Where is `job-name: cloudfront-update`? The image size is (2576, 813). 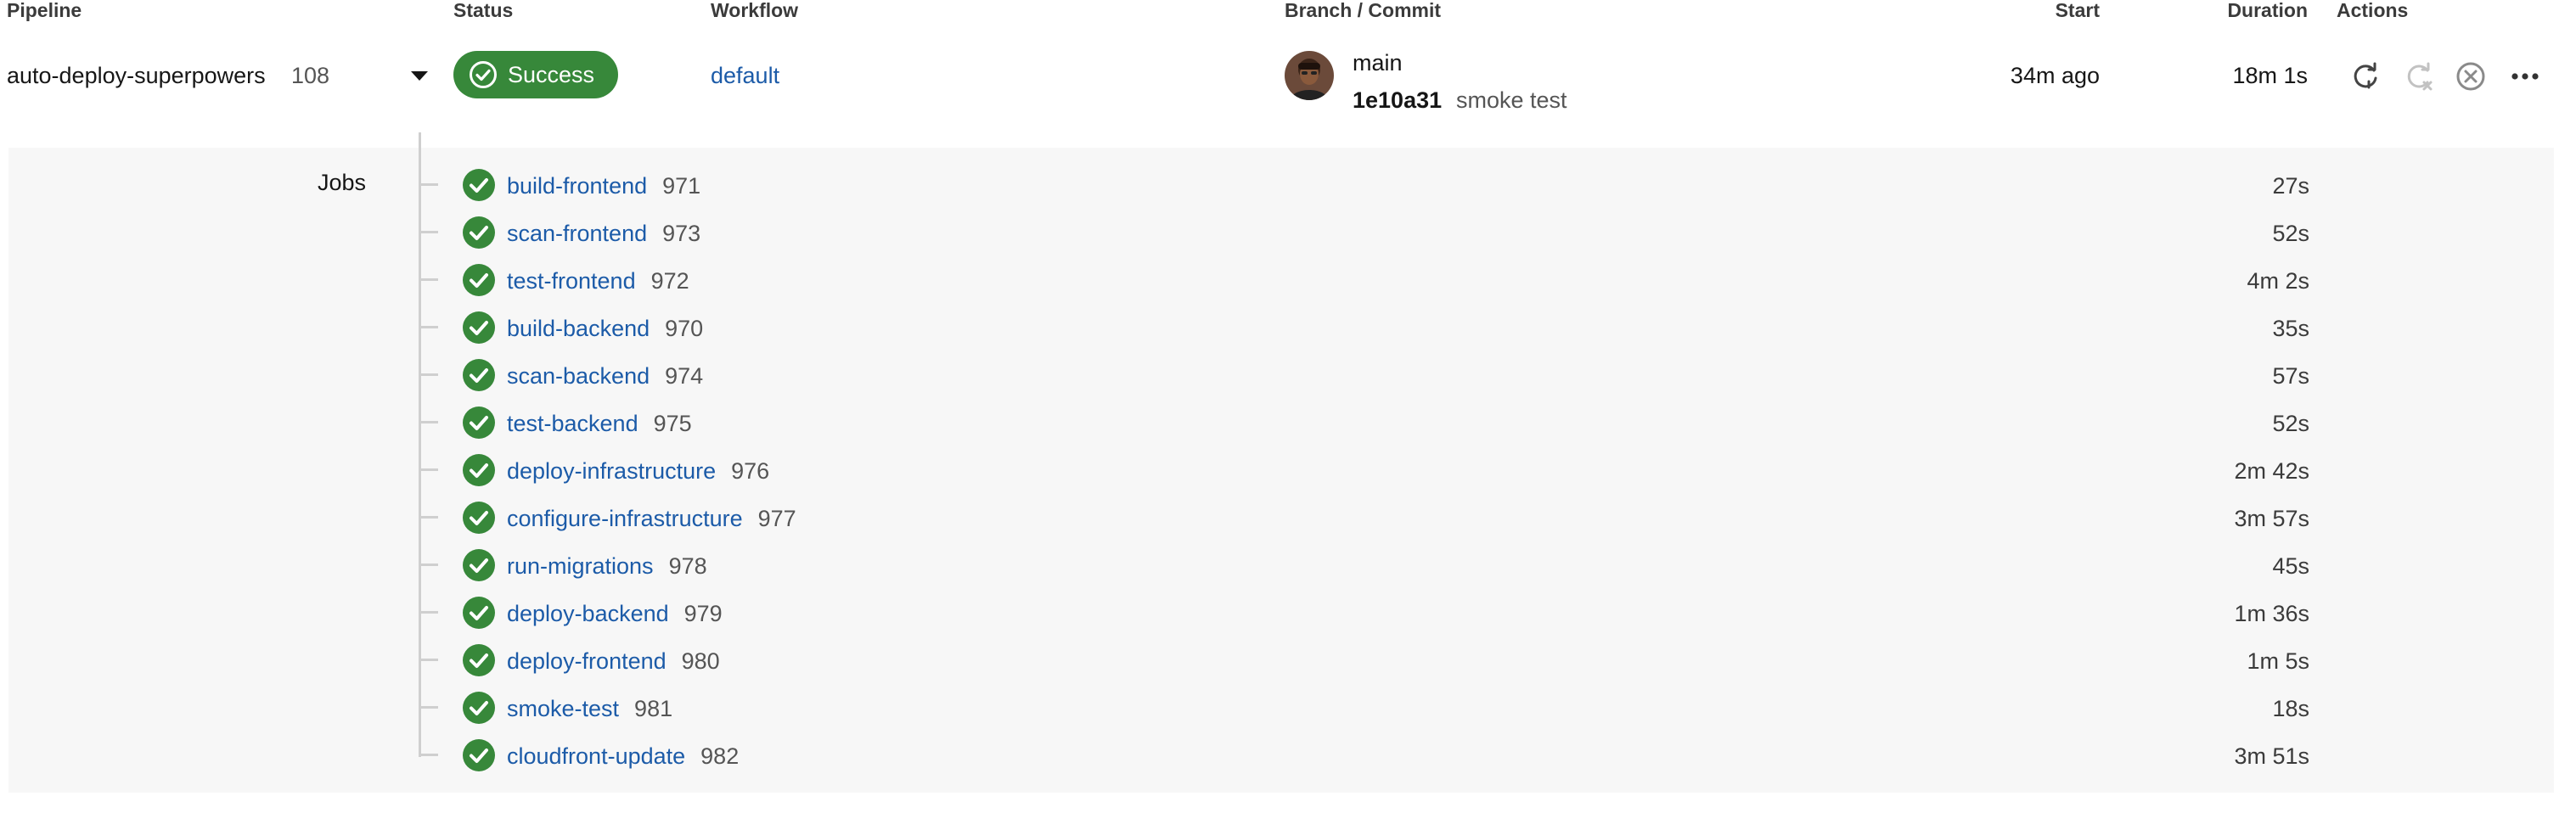 job-name: cloudfront-update is located at coordinates (596, 756).